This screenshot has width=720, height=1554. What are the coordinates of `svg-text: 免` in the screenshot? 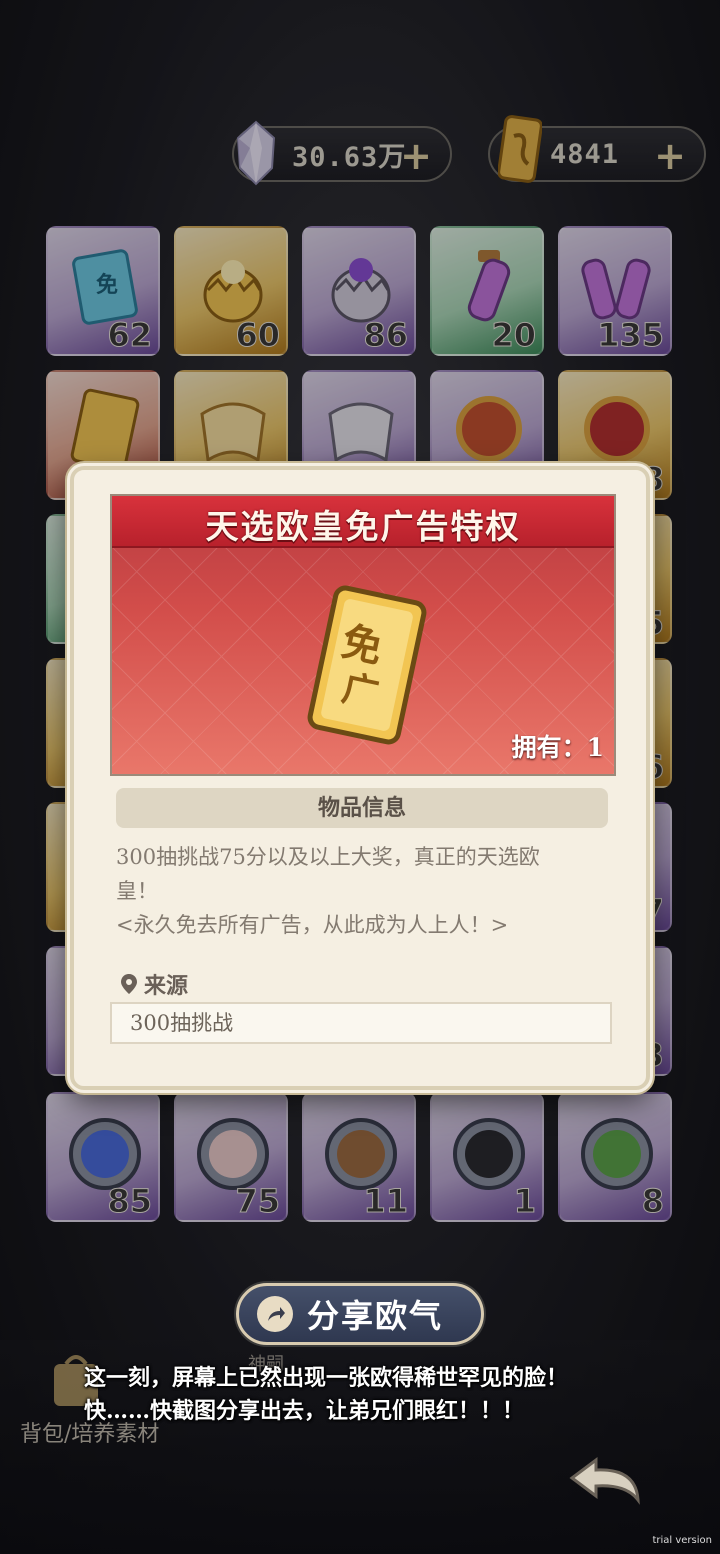 It's located at (107, 285).